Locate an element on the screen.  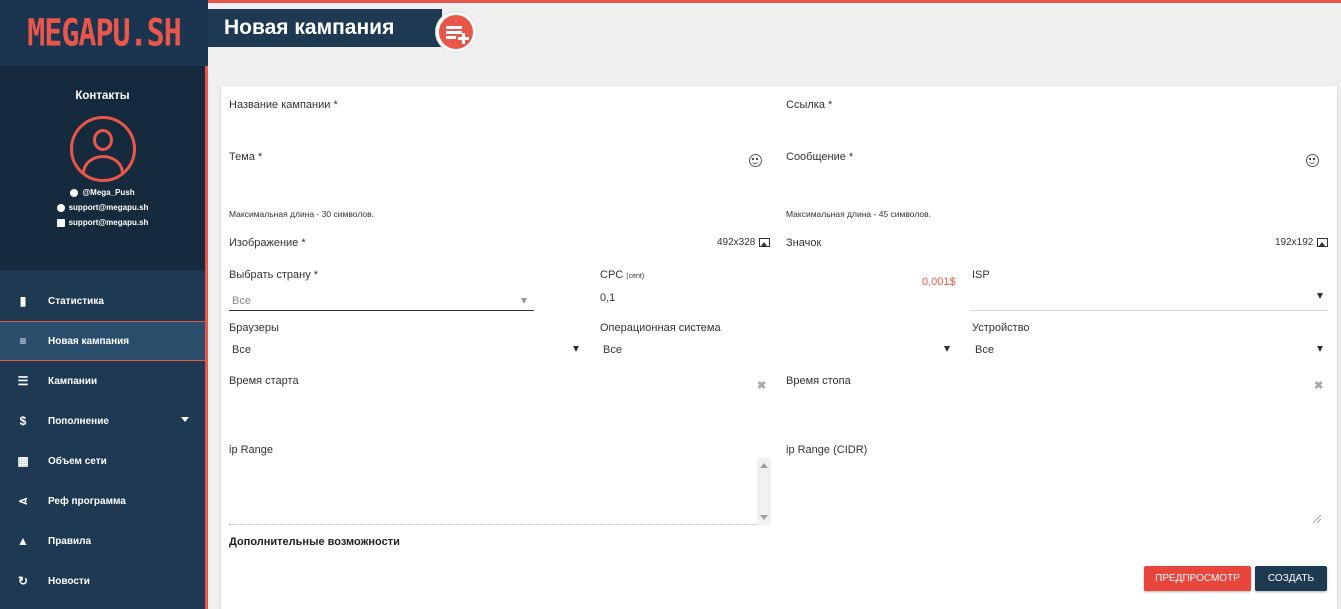
warning-icon: ▲ is located at coordinates (23, 541).